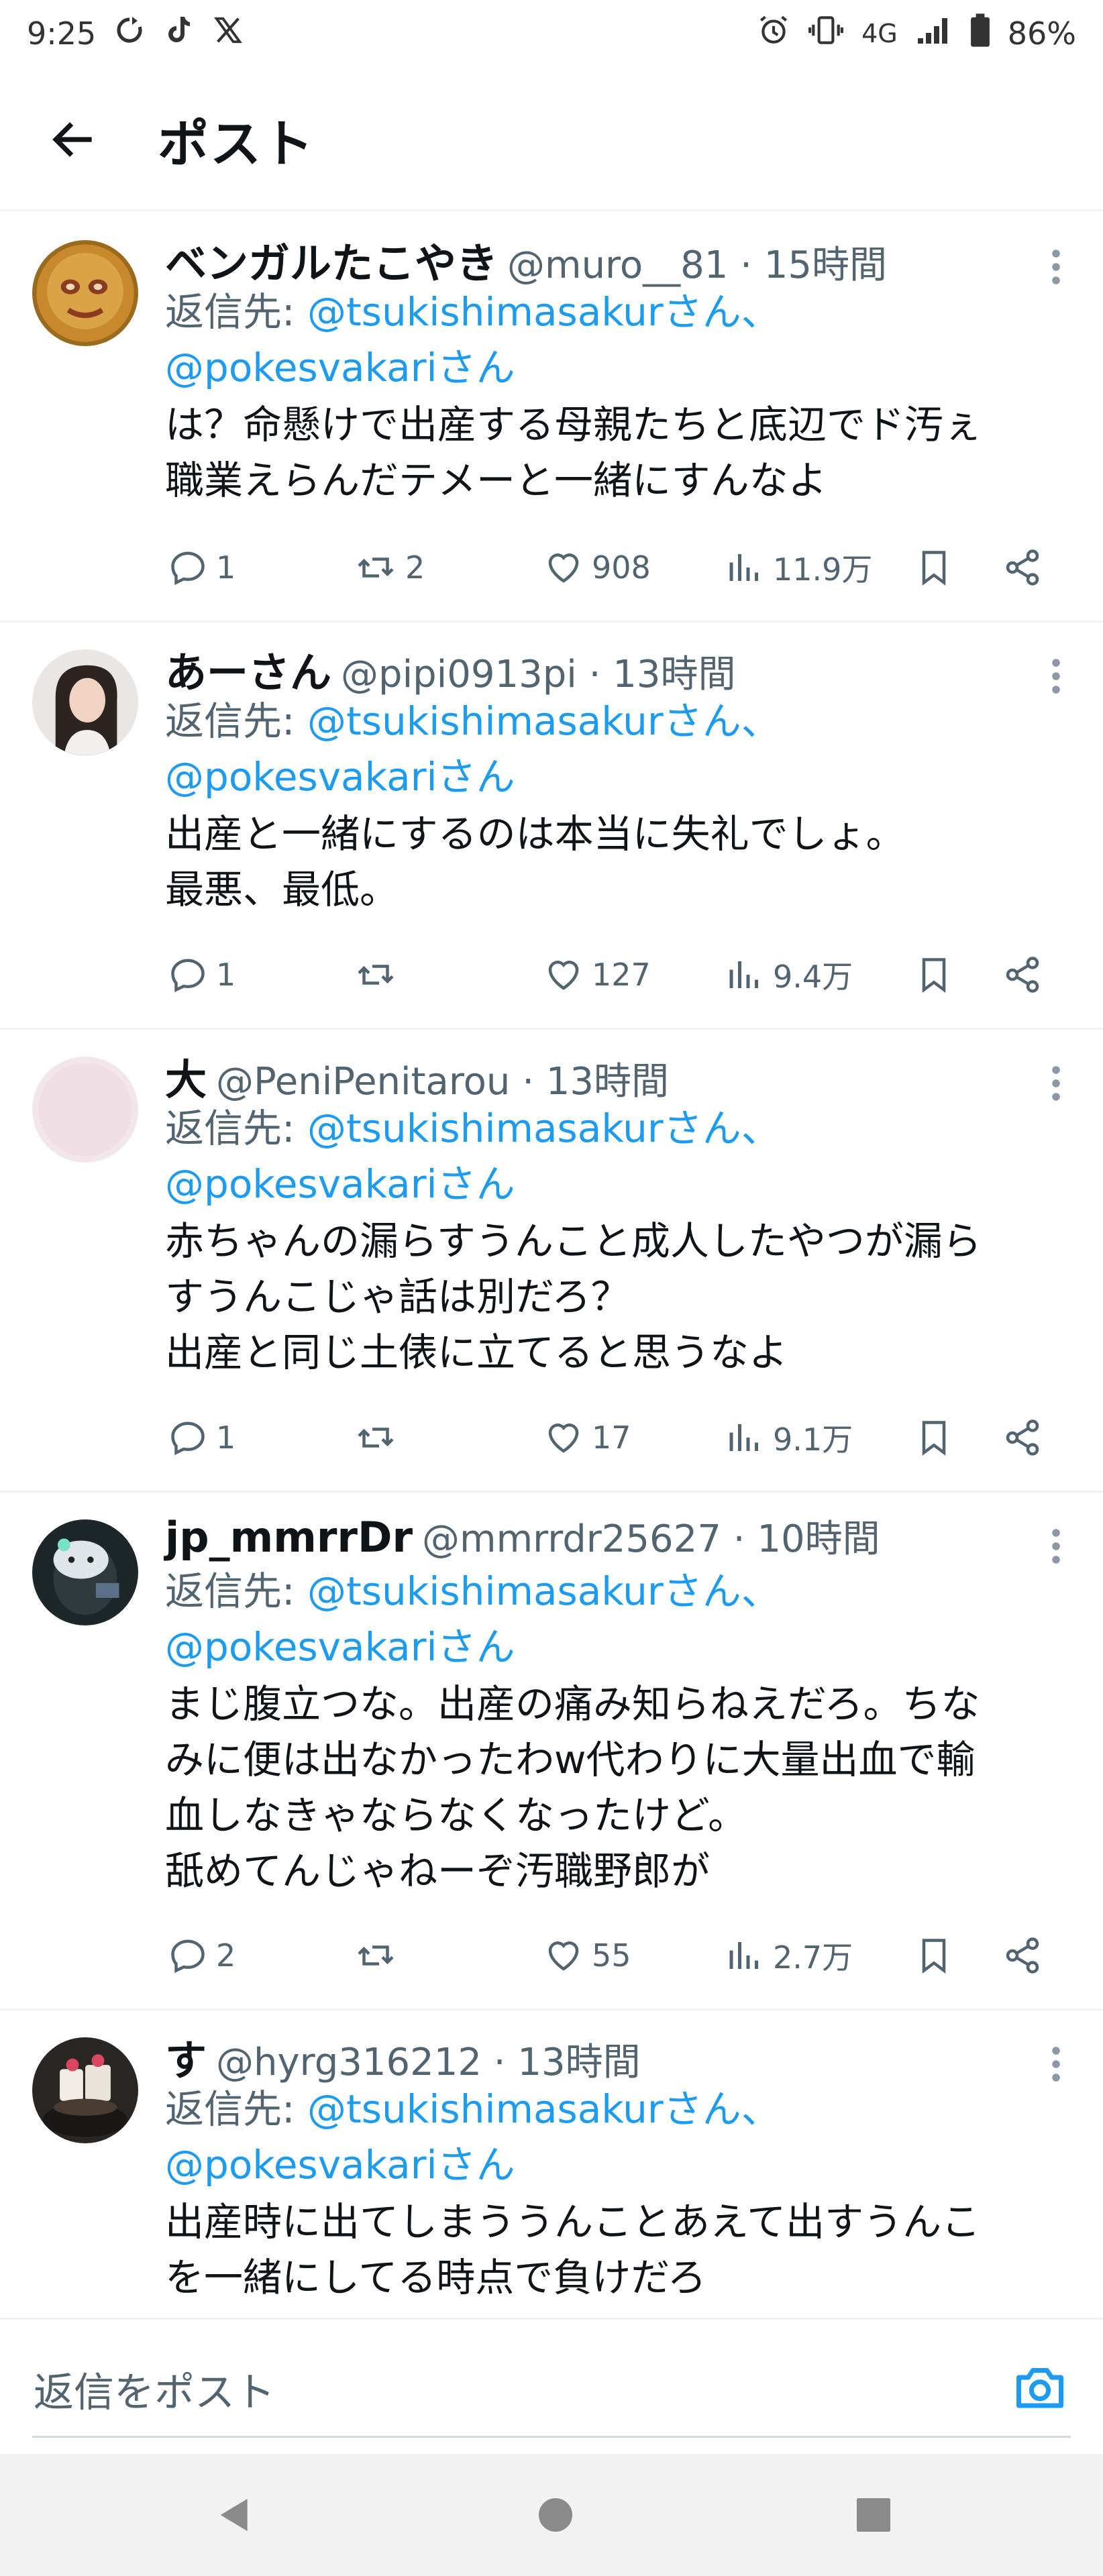 Image resolution: width=1103 pixels, height=2576 pixels. What do you see at coordinates (697, 262) in the screenshot?
I see `handle-and-time: @muro__81 · 15時間` at bounding box center [697, 262].